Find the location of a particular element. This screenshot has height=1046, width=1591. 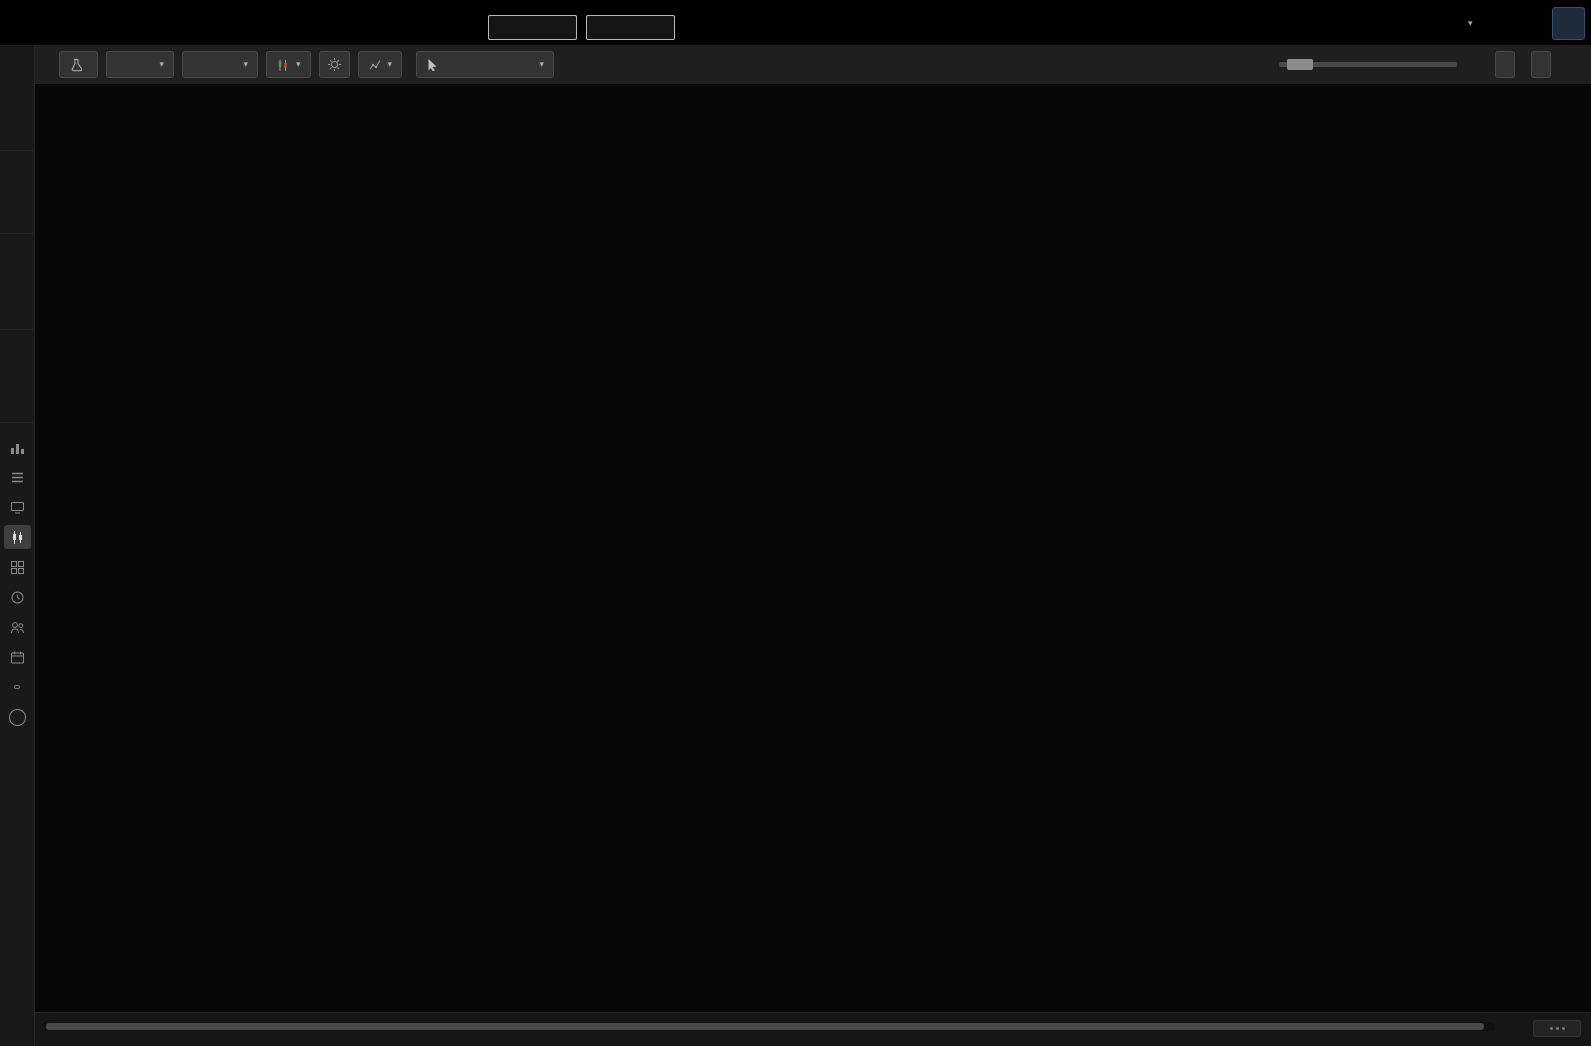

left-sidebar is located at coordinates (17, 545).